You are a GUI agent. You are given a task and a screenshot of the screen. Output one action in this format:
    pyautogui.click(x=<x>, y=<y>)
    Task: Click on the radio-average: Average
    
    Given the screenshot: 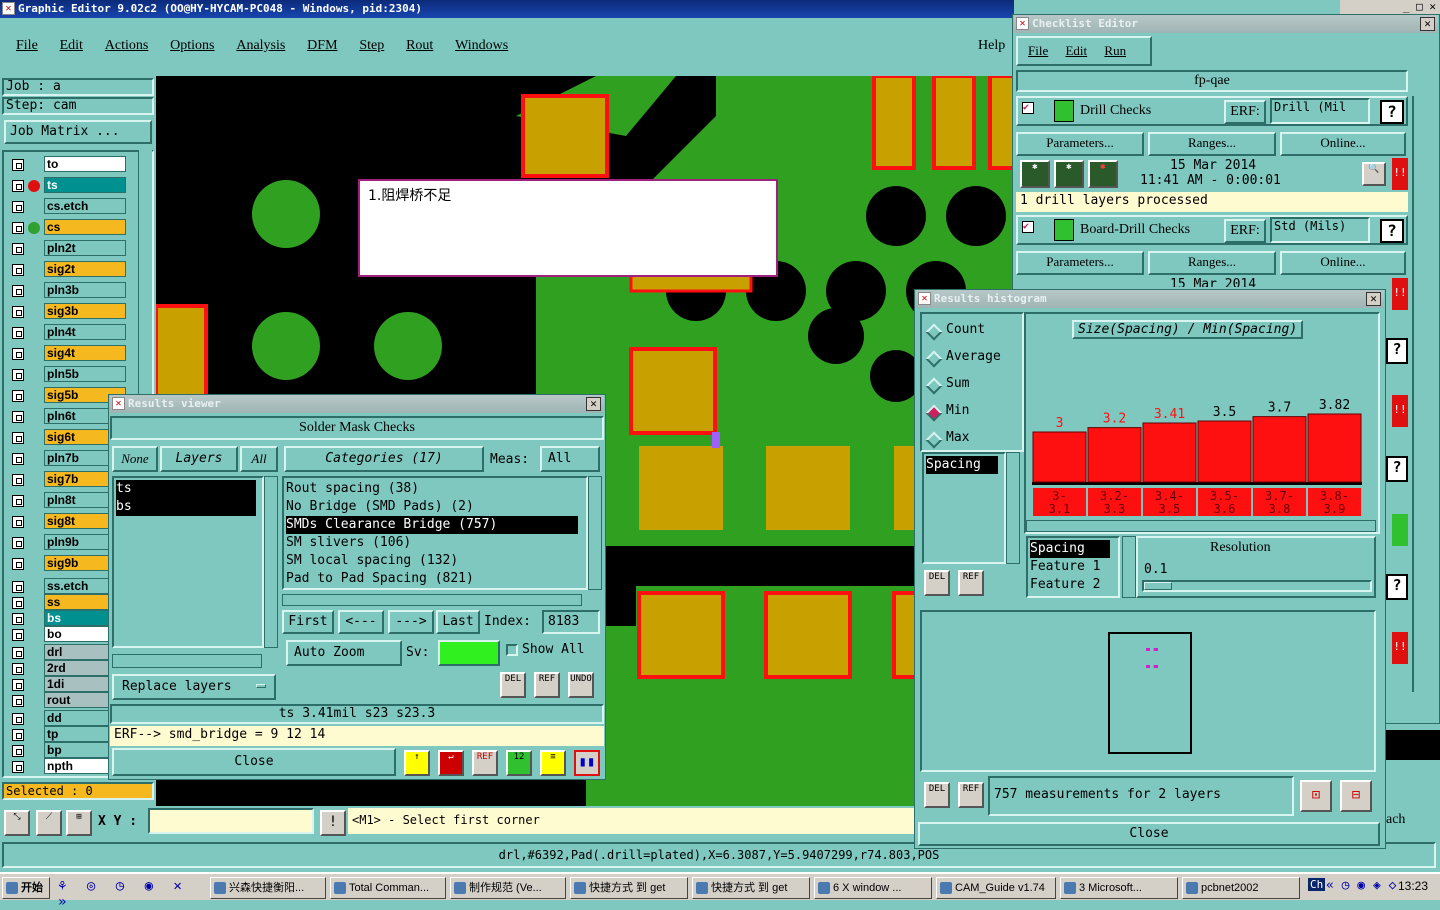 What is the action you would take?
    pyautogui.click(x=972, y=359)
    